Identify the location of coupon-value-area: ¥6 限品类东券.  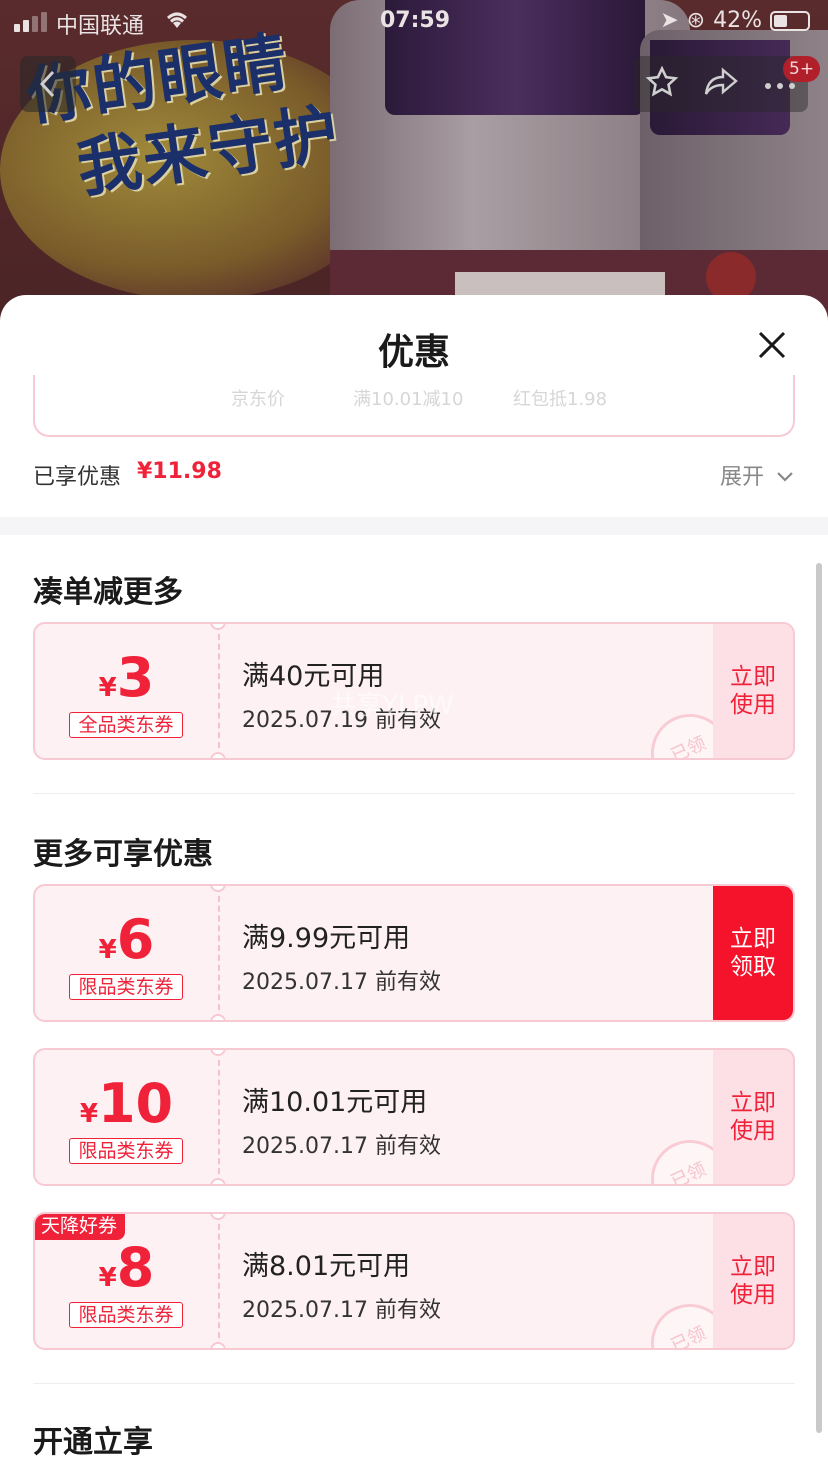
(126, 953).